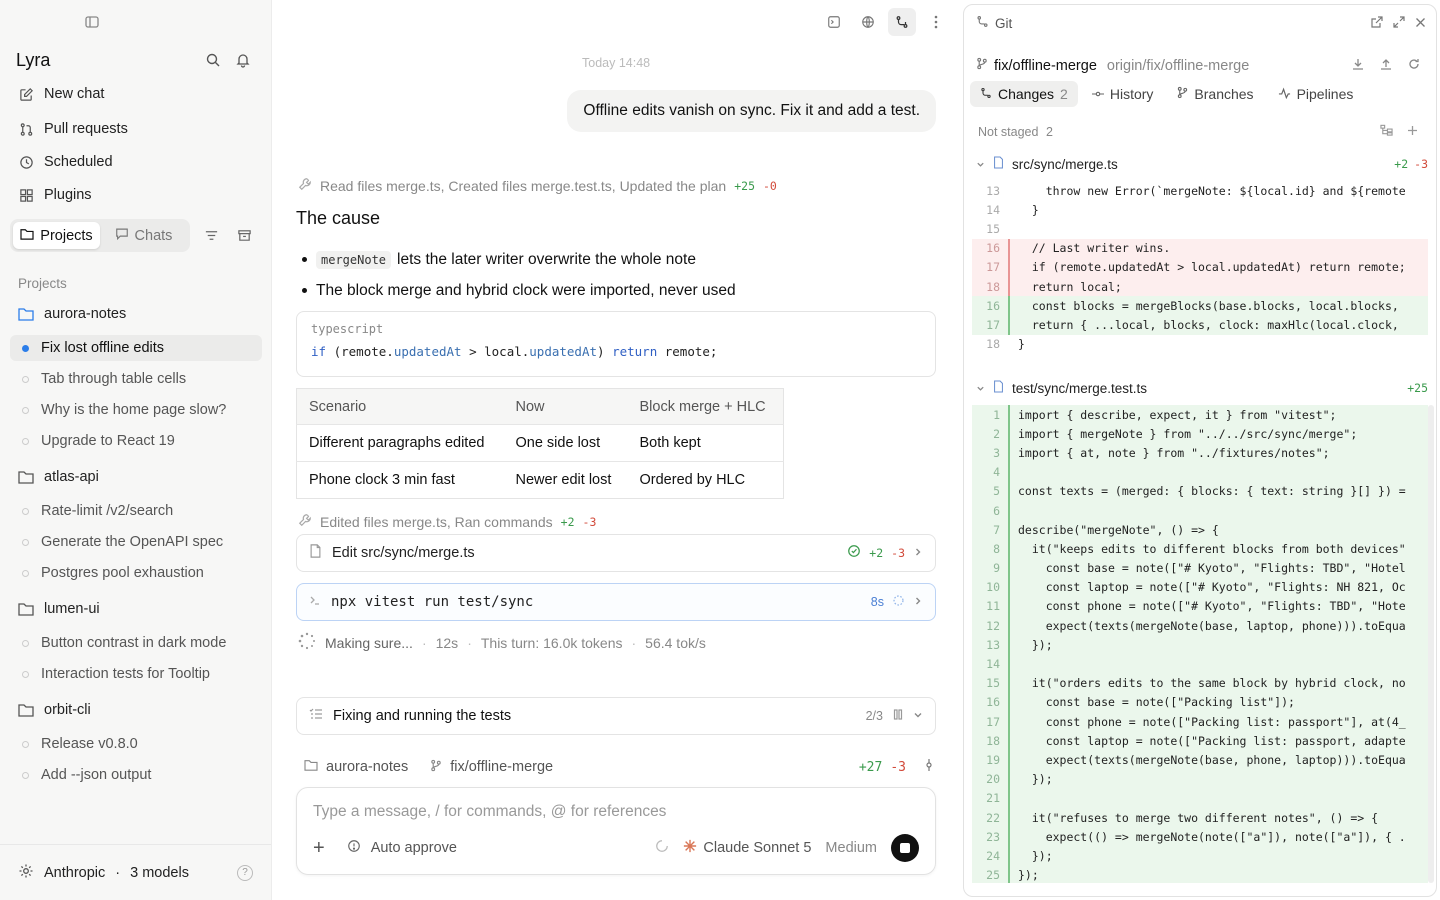 This screenshot has width=1440, height=900. I want to click on line-number: 12, so click(993, 625).